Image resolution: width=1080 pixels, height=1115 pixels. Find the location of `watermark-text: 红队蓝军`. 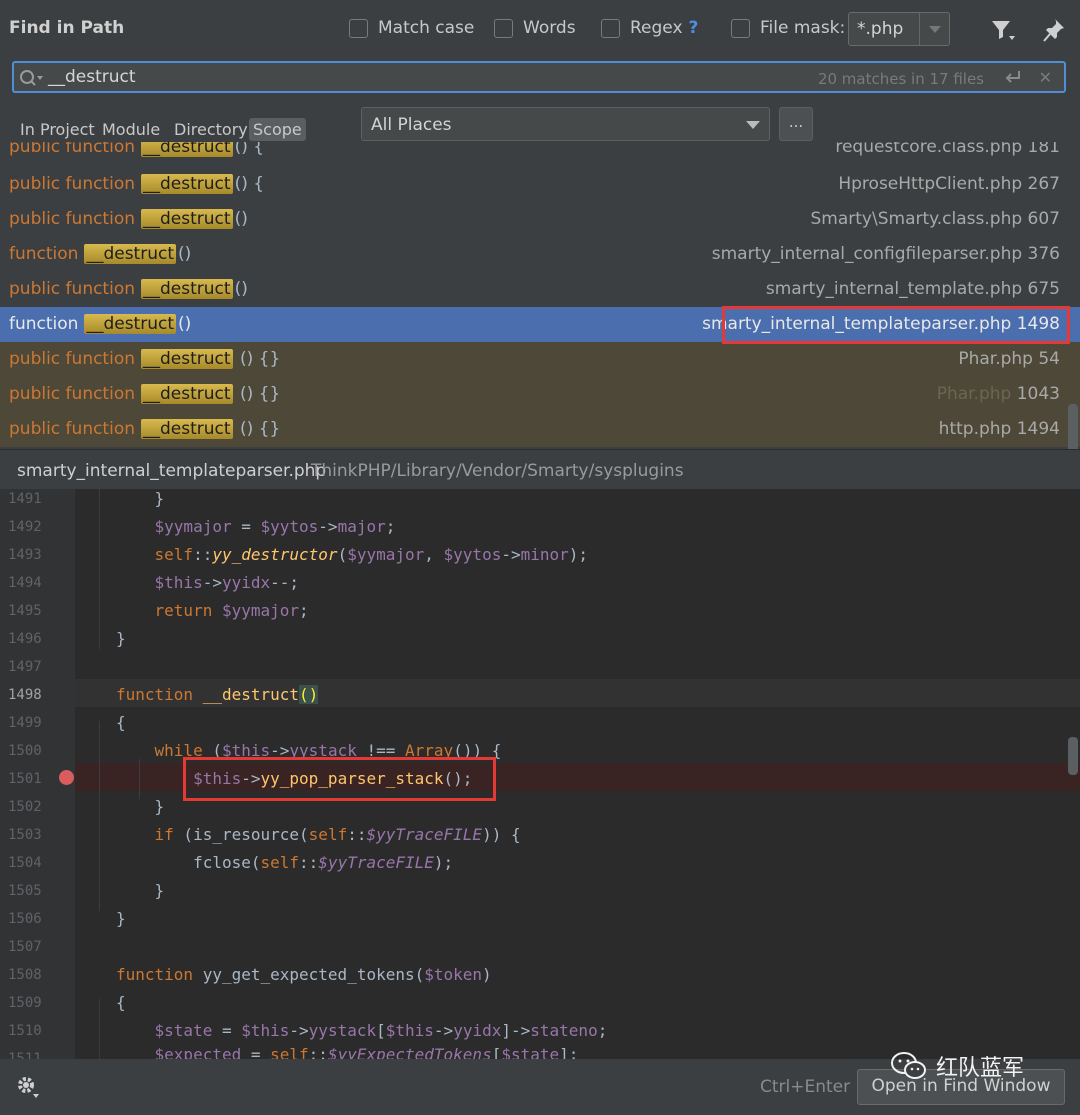

watermark-text: 红队蓝军 is located at coordinates (980, 1068).